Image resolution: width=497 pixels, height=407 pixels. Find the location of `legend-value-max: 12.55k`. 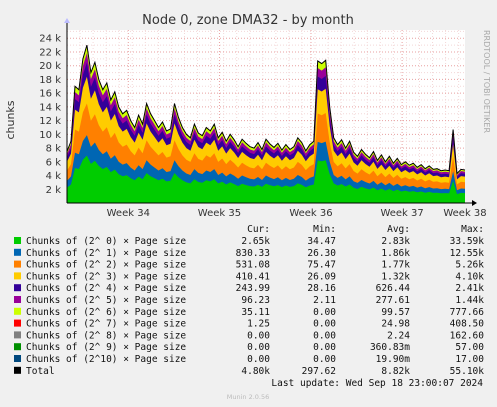

legend-value-max: 12.55k is located at coordinates (467, 253).